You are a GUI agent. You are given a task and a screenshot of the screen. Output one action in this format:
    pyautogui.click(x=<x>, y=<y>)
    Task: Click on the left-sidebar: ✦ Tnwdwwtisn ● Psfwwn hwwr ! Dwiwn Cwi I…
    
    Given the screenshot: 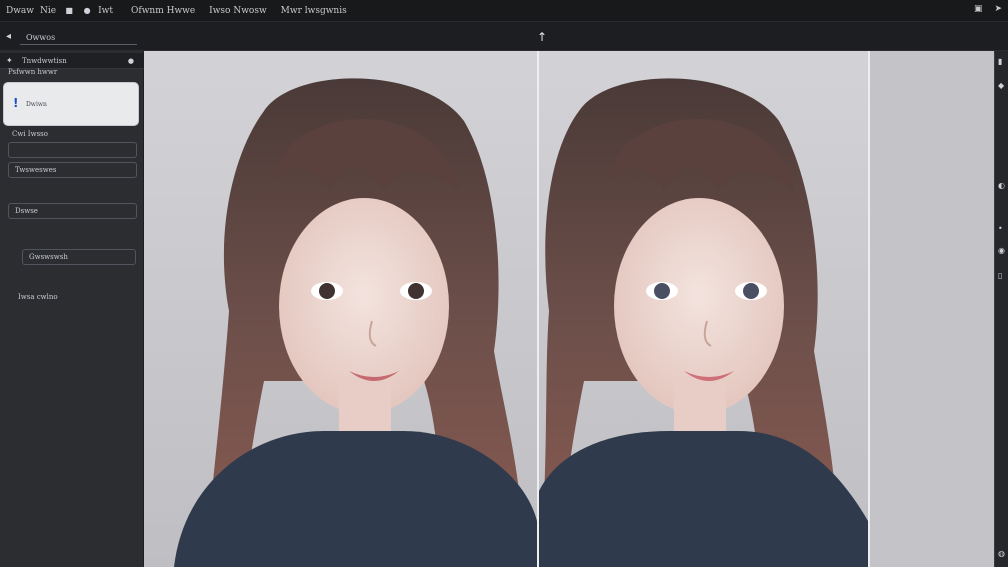 What is the action you would take?
    pyautogui.click(x=72, y=309)
    